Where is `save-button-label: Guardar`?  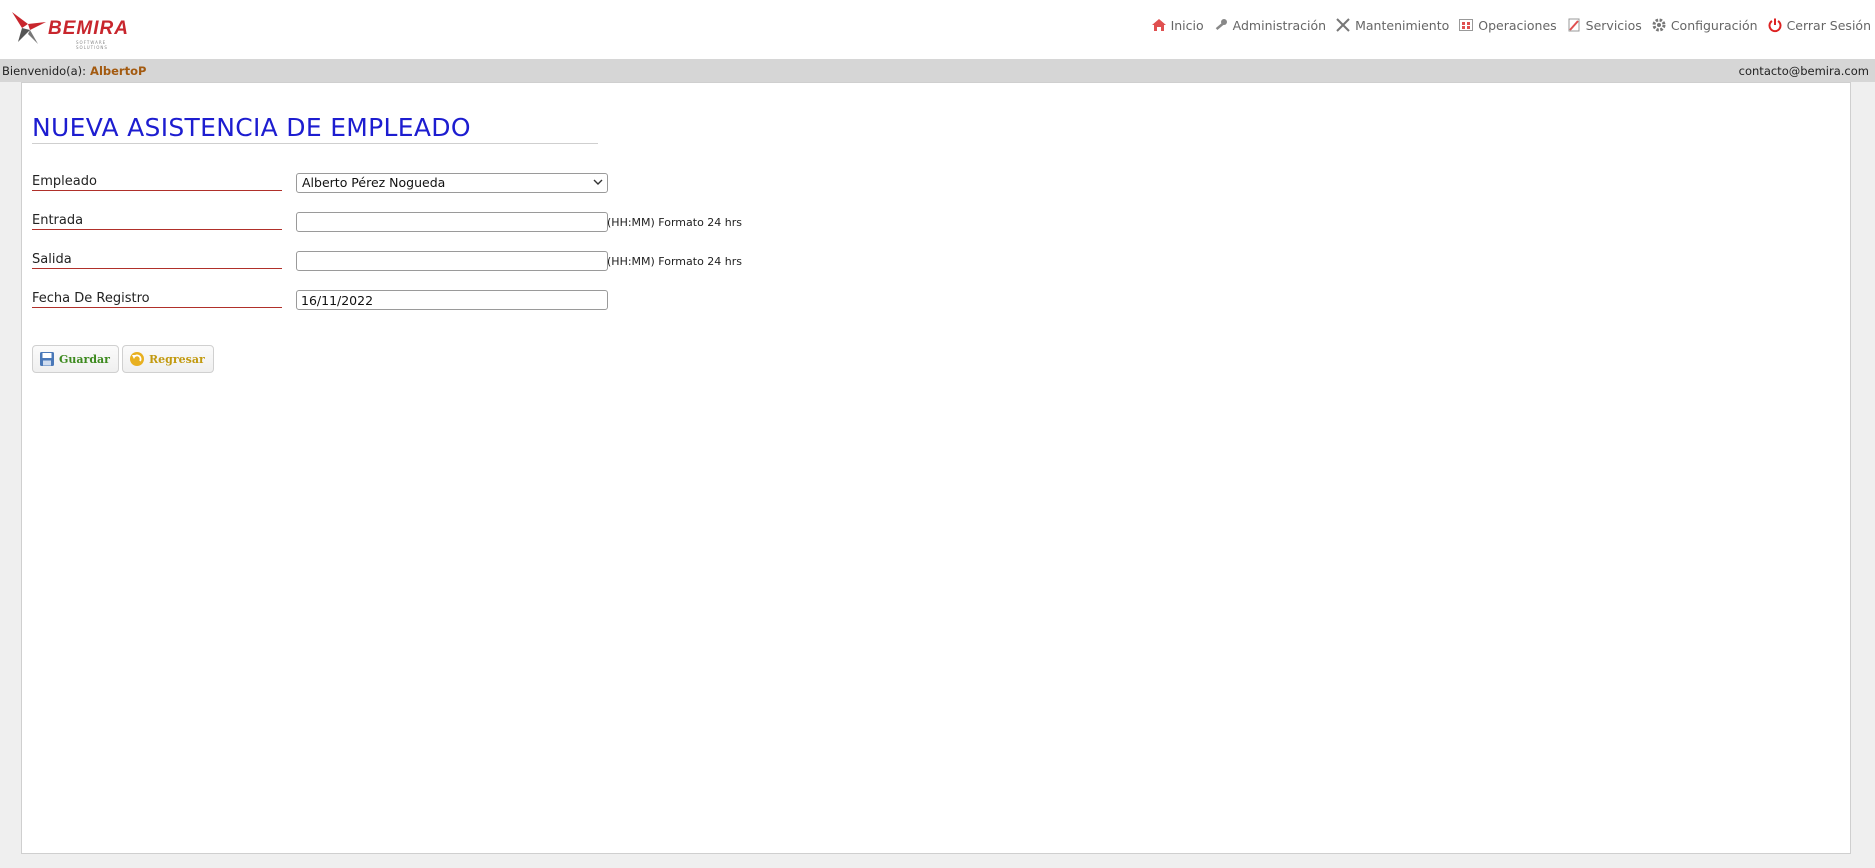
save-button-label: Guardar is located at coordinates (84, 359).